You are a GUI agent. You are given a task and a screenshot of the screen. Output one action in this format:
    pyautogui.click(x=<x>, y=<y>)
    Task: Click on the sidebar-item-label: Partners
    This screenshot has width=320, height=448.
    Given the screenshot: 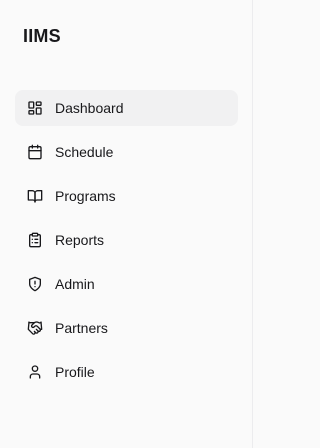 What is the action you would take?
    pyautogui.click(x=81, y=328)
    